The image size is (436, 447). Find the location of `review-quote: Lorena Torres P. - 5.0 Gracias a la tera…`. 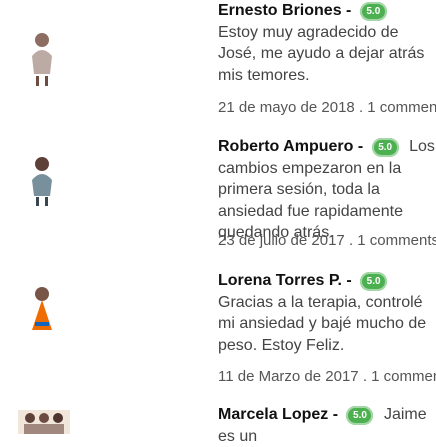

review-quote: Lorena Torres P. - 5.0 Gracias a la tera… is located at coordinates (327, 313).